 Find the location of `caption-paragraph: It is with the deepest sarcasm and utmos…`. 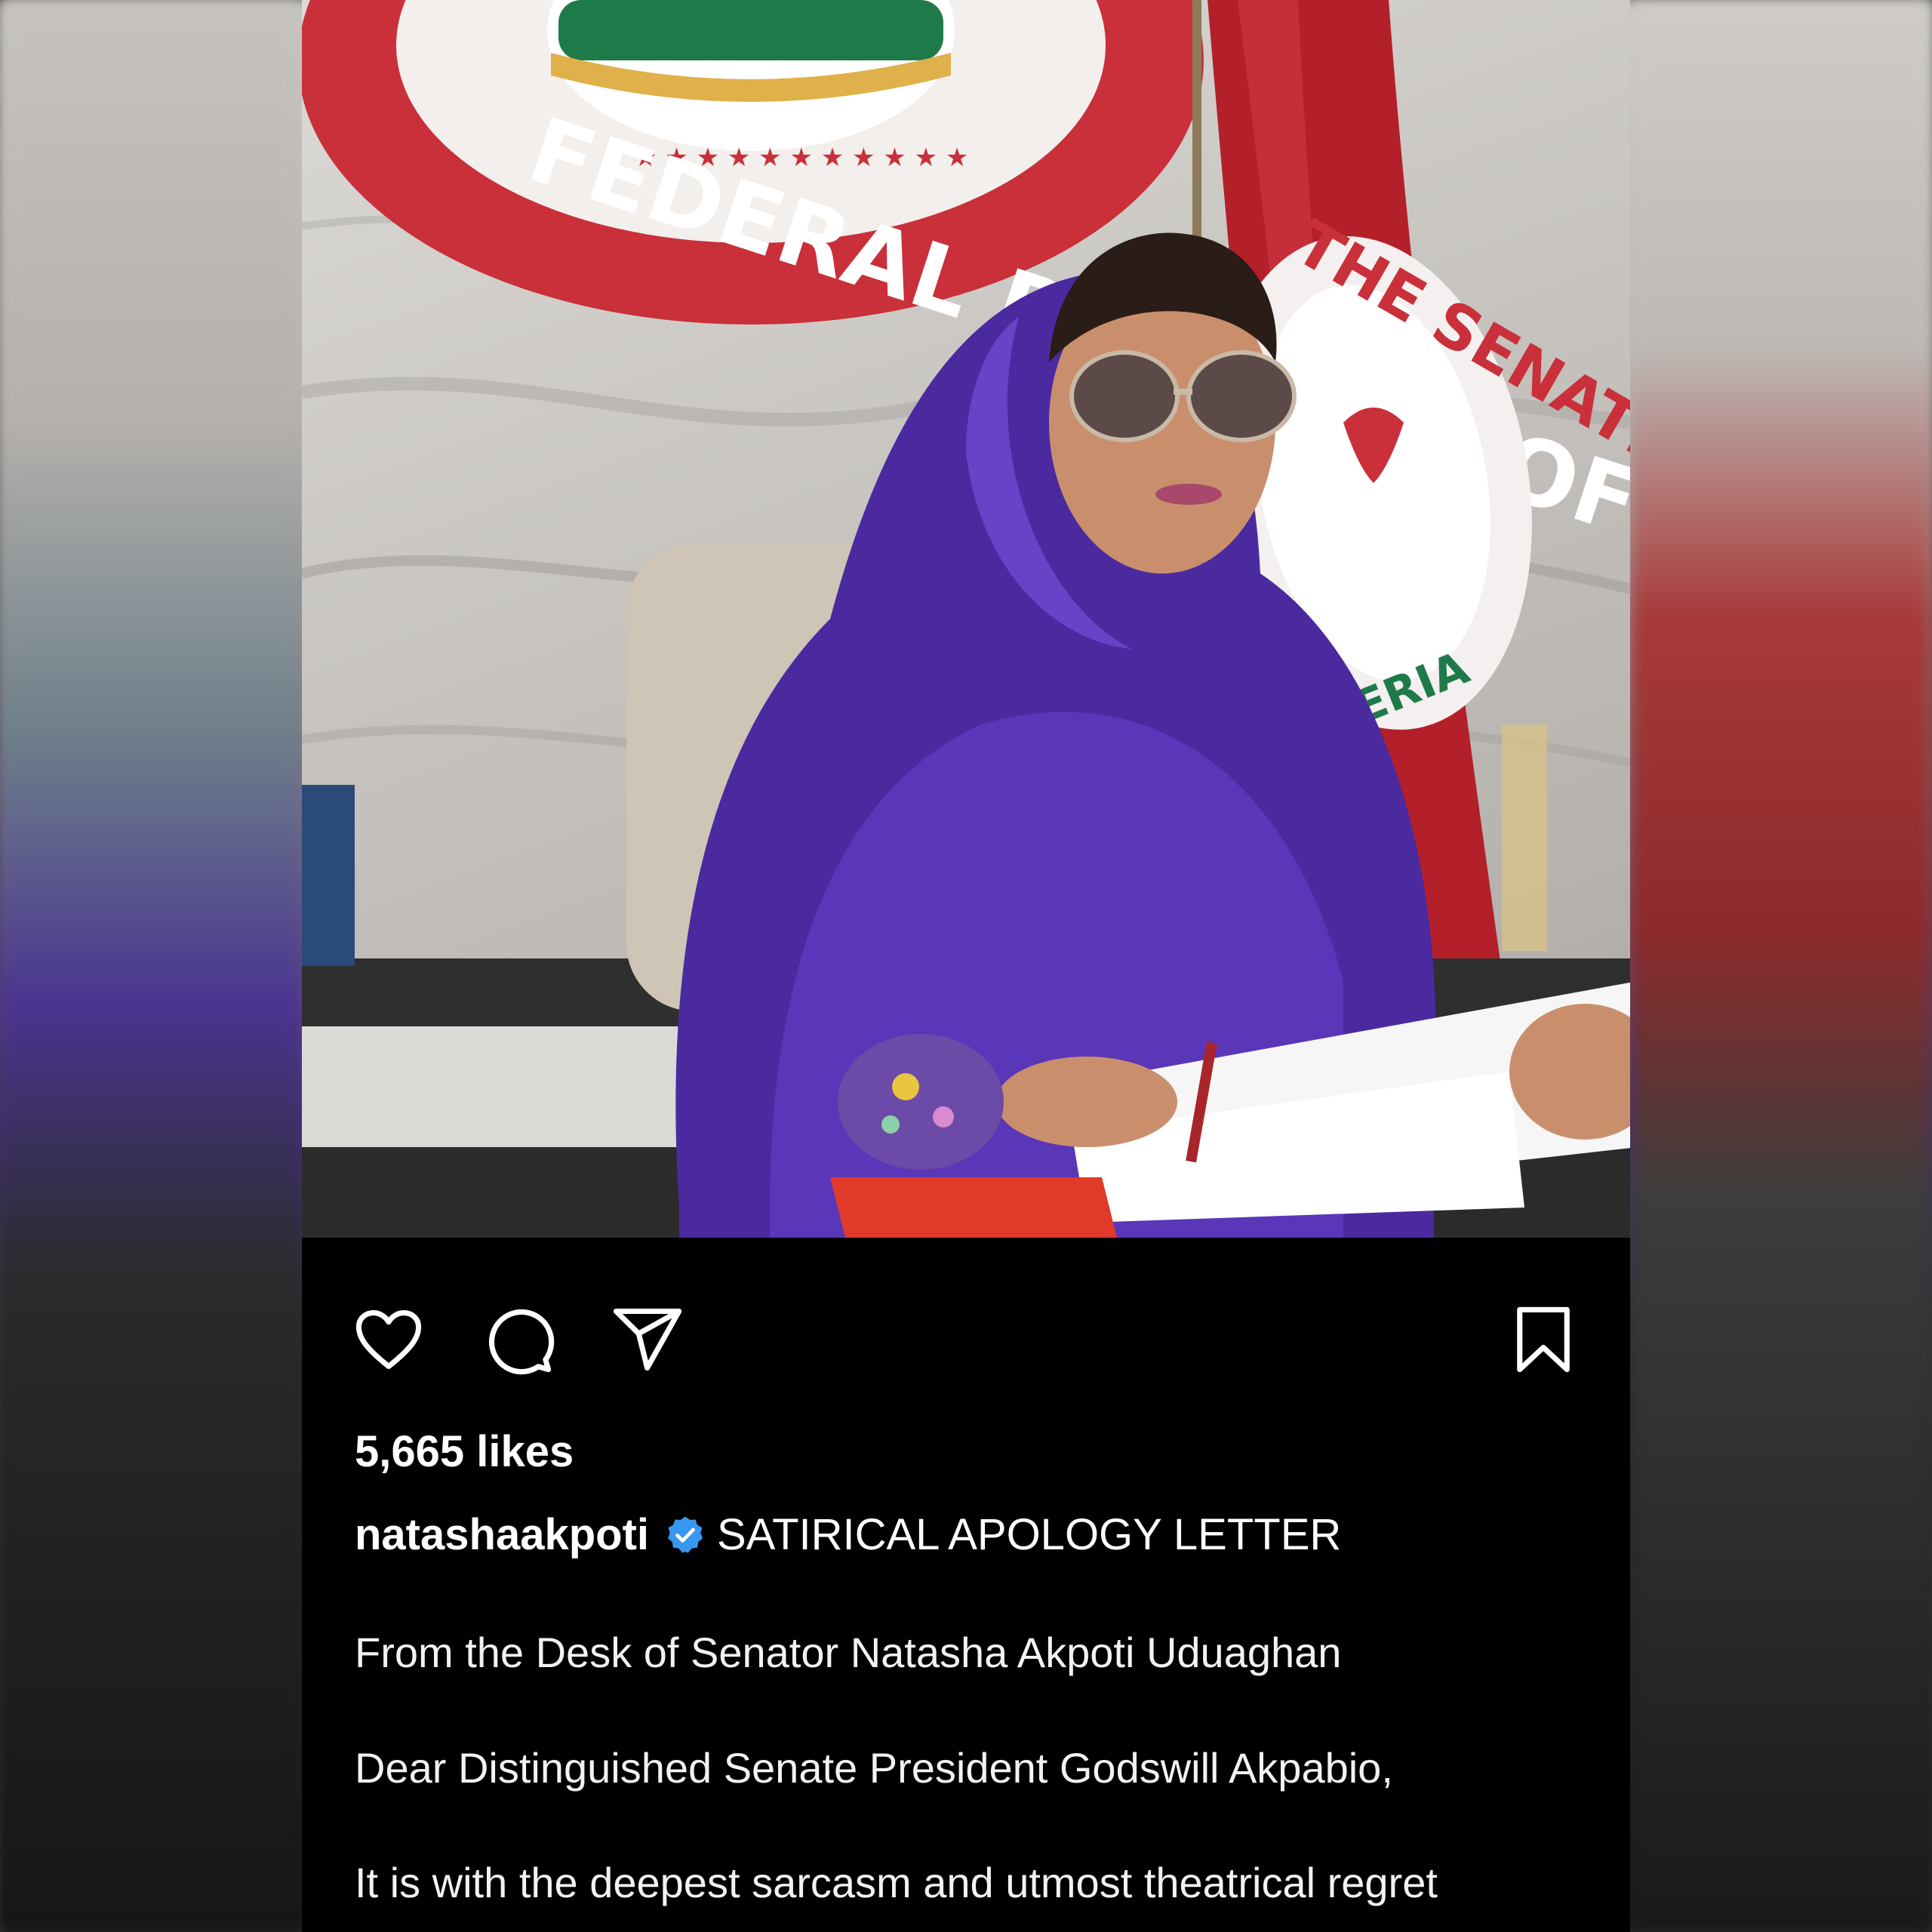

caption-paragraph: It is with the deepest sarcasm and utmos… is located at coordinates (896, 1882).